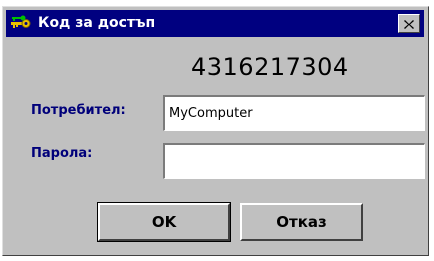 The width and height of the screenshot is (434, 261). I want to click on access-code-display: 4316217304, so click(270, 67).